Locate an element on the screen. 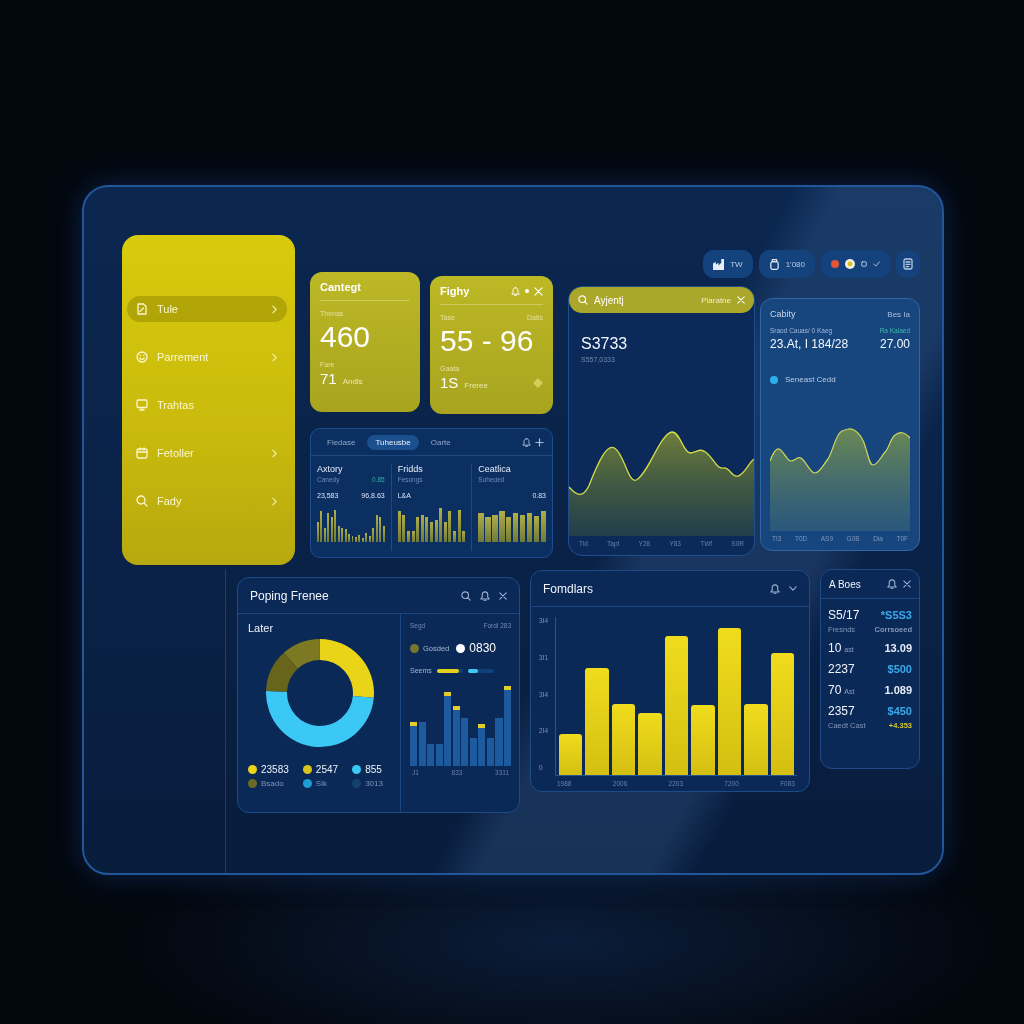 The width and height of the screenshot is (1024, 1024). check-icon is located at coordinates (876, 264).